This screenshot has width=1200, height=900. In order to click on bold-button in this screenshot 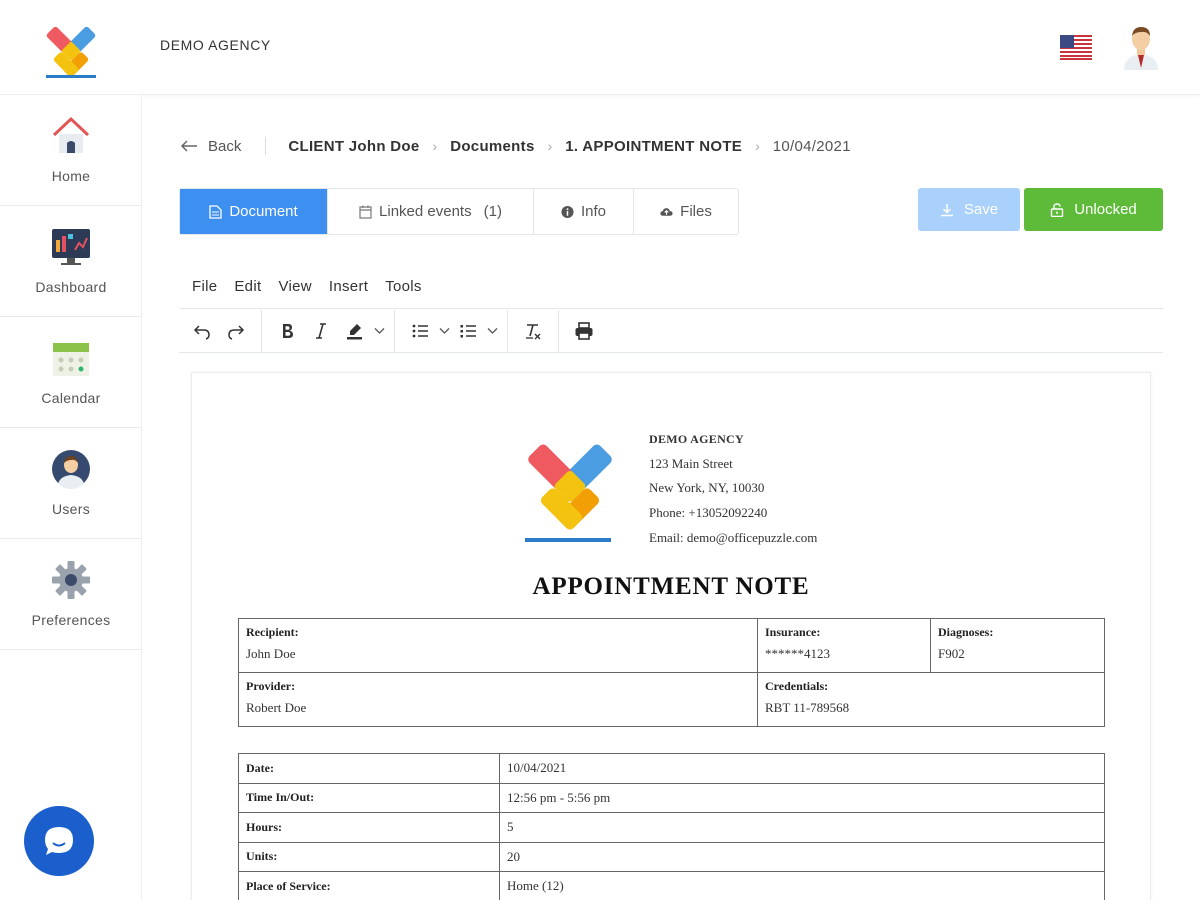, I will do `click(287, 331)`.